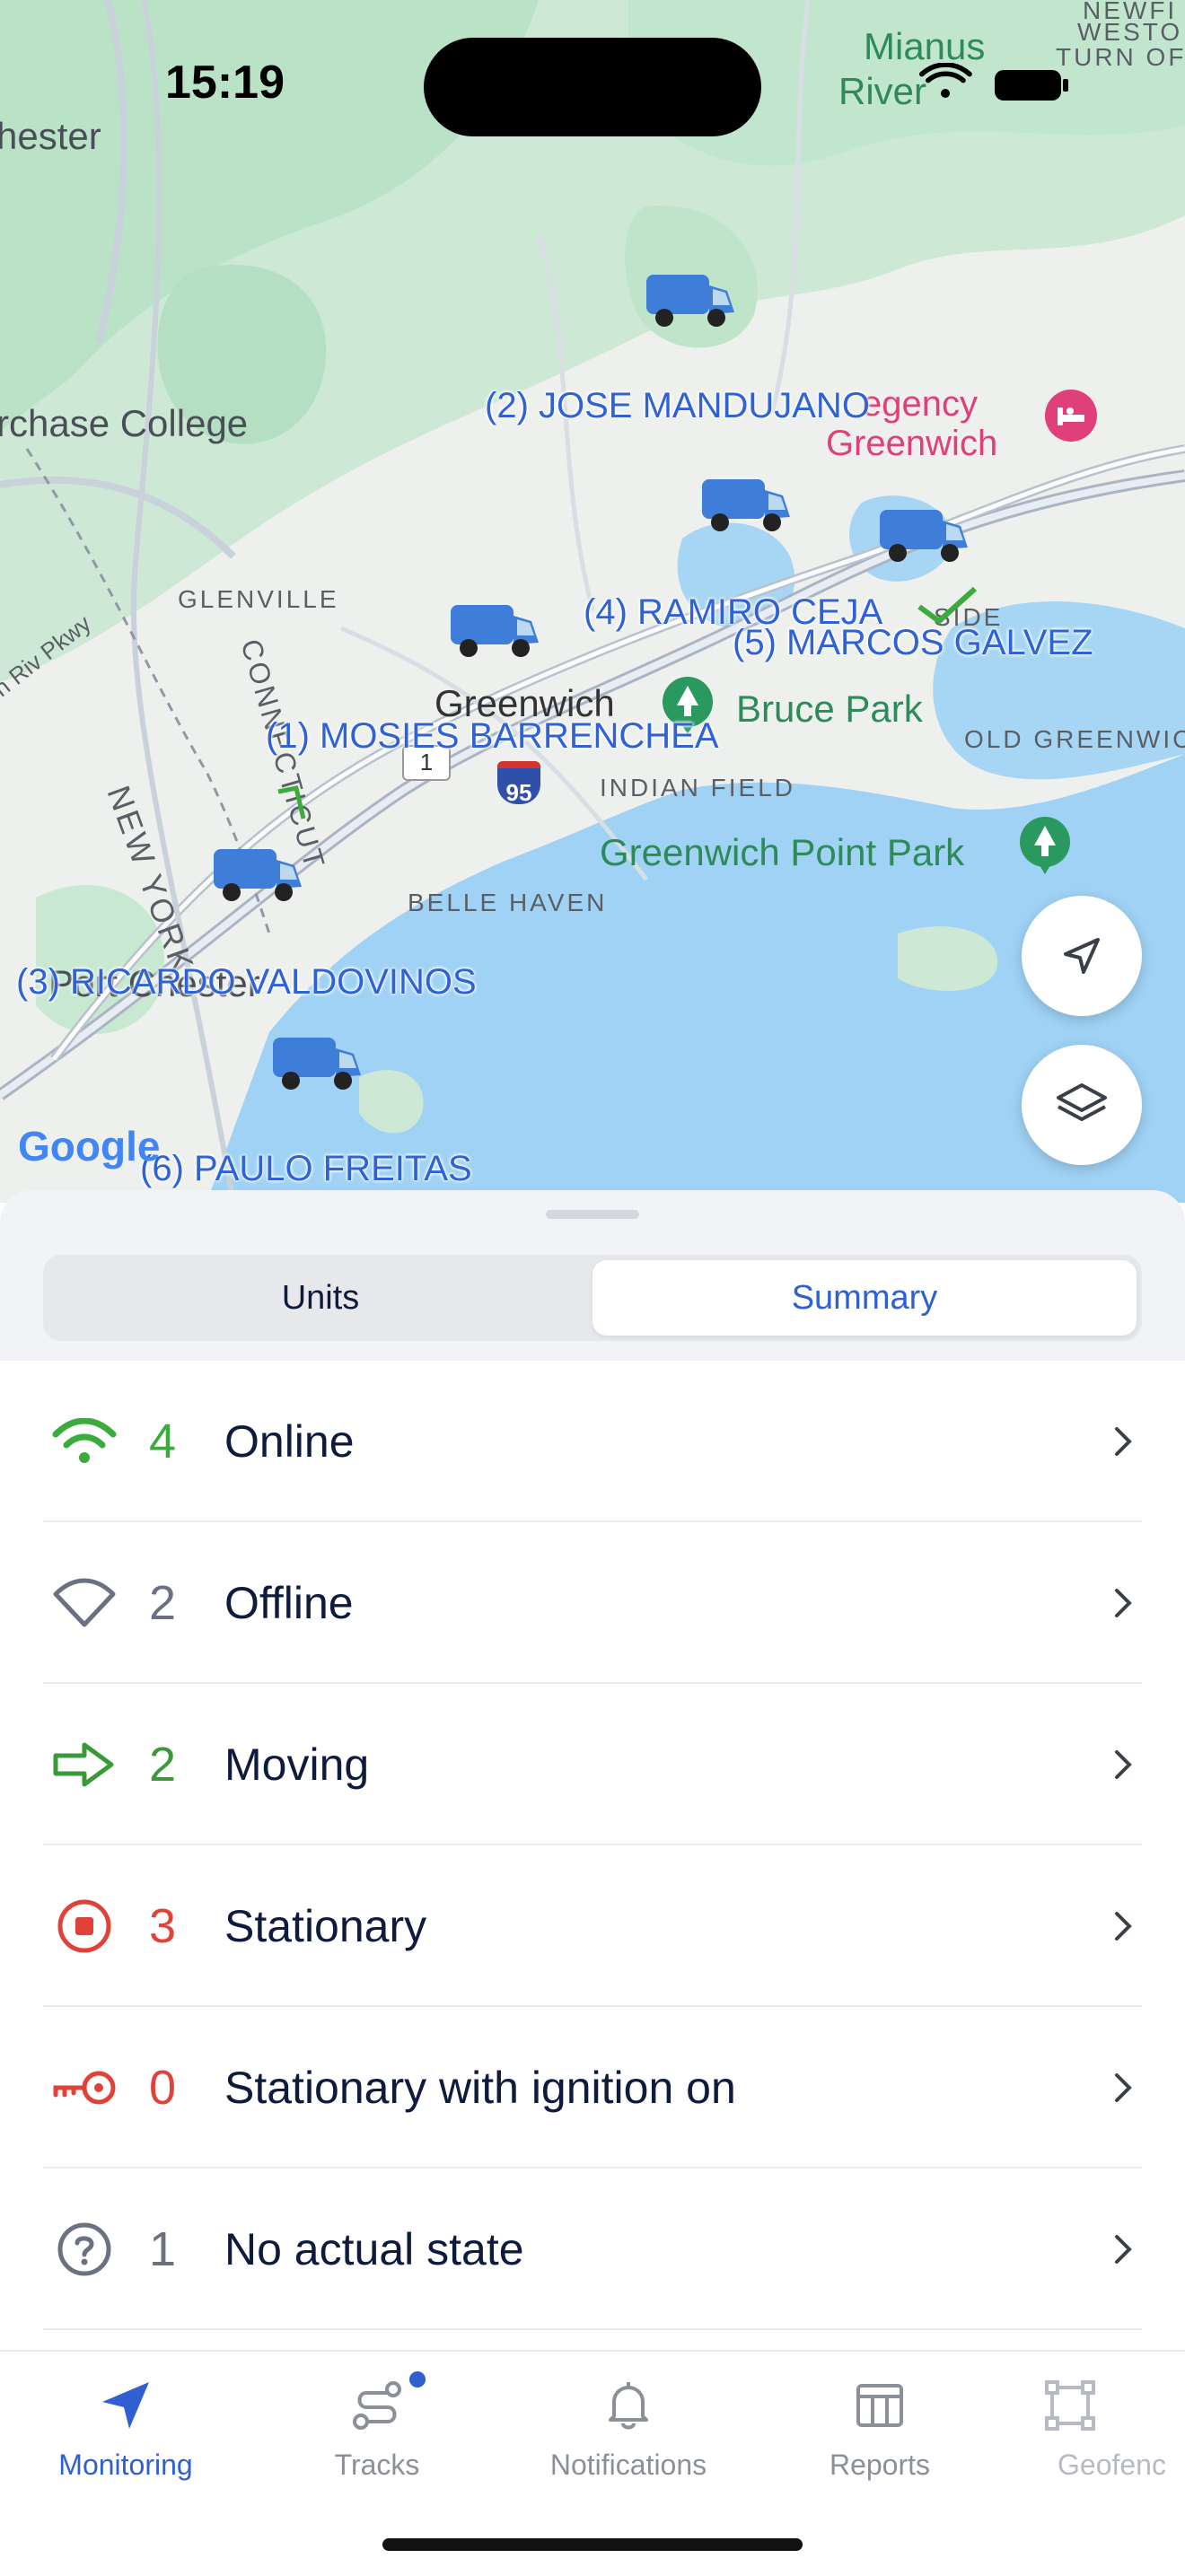 The width and height of the screenshot is (1185, 2576). I want to click on summary-row-moving: 2 Moving, so click(592, 1764).